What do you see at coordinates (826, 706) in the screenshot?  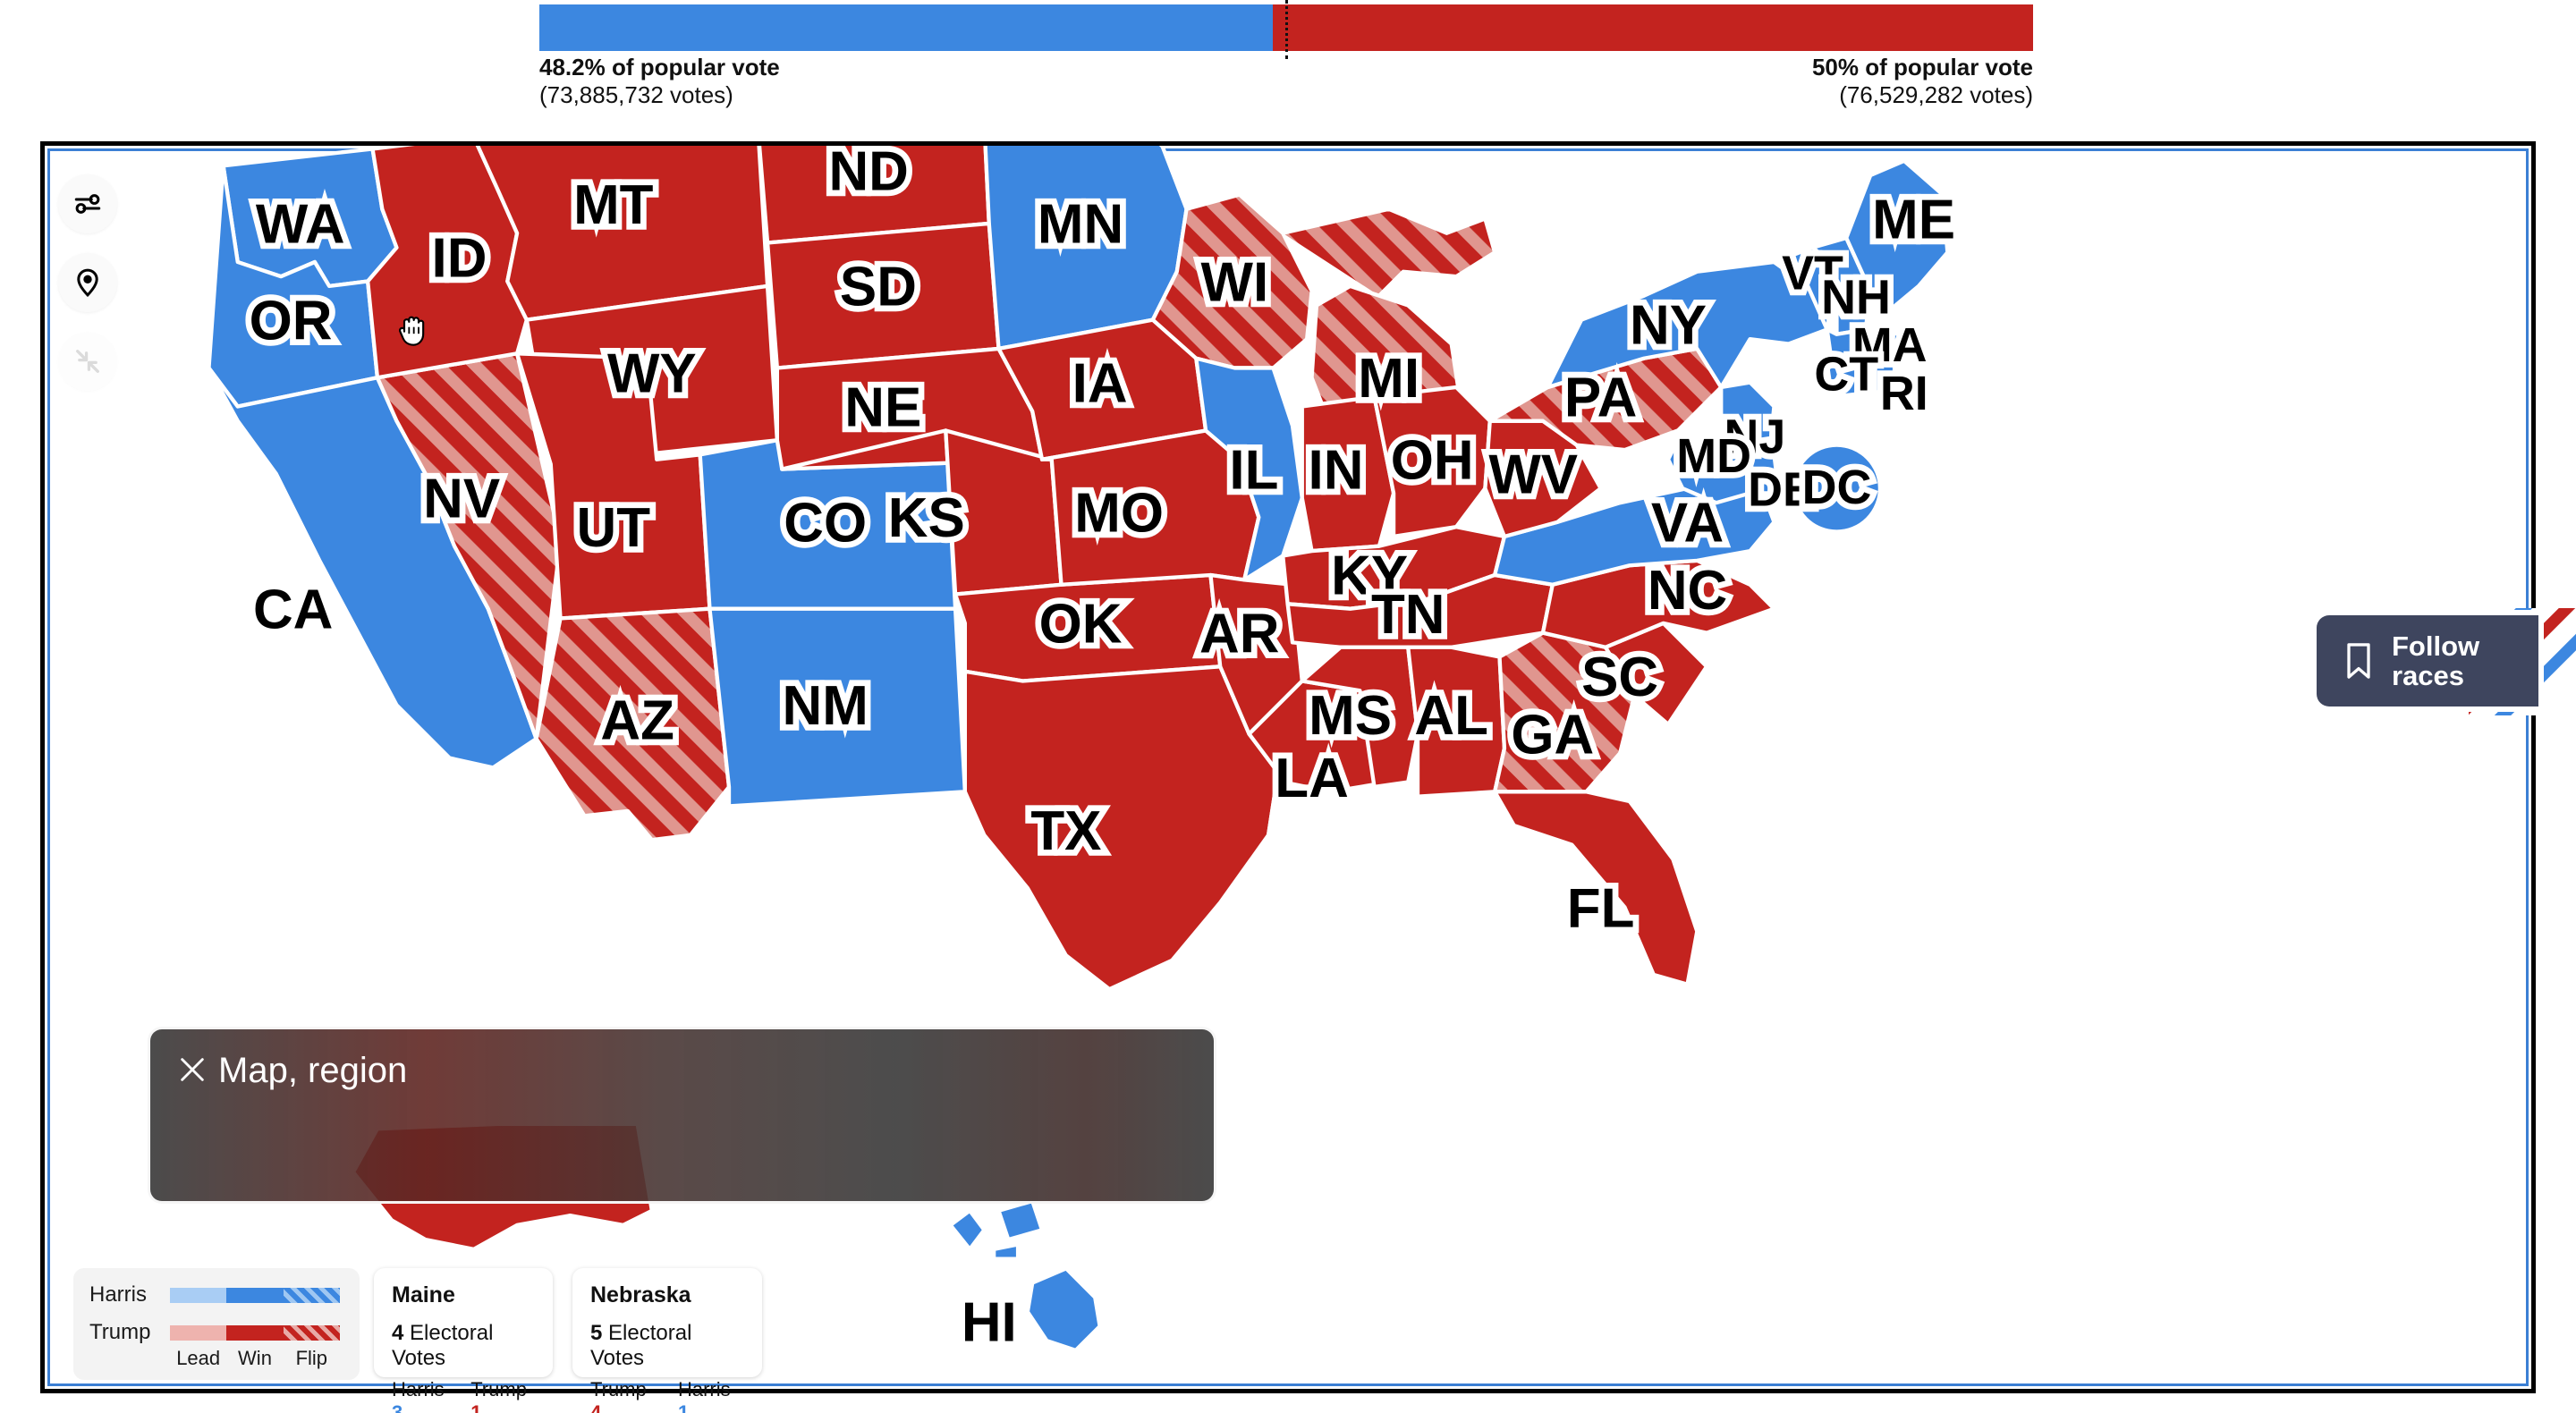 I see `label-NM: NM` at bounding box center [826, 706].